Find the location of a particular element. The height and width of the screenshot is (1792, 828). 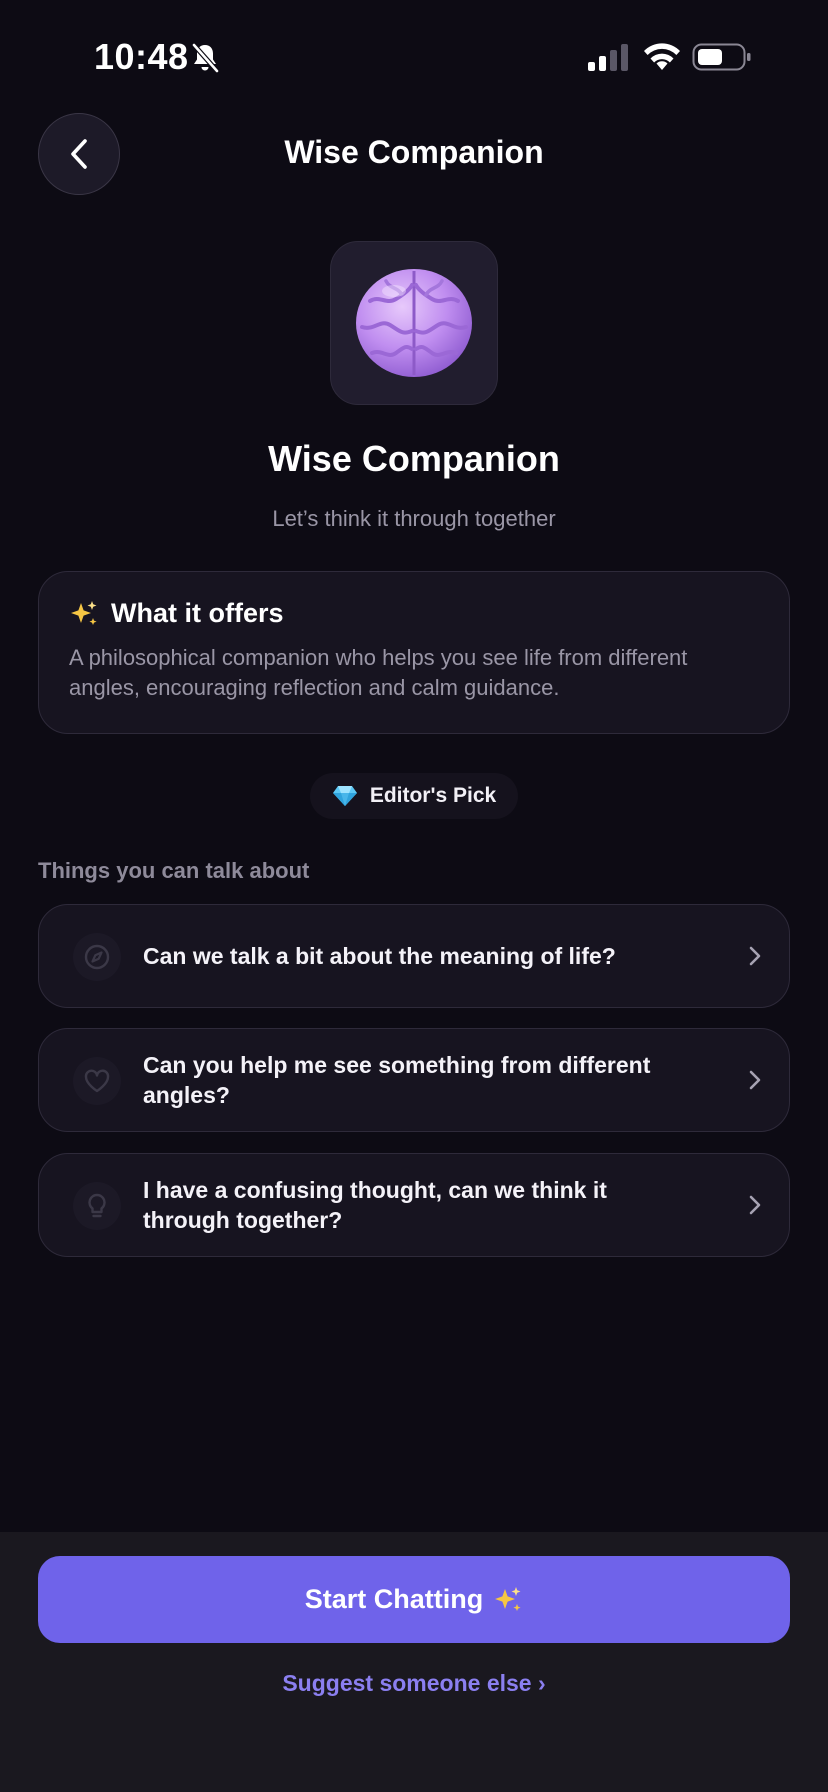

editors-pick-badge: Editor's Pick is located at coordinates (414, 796).